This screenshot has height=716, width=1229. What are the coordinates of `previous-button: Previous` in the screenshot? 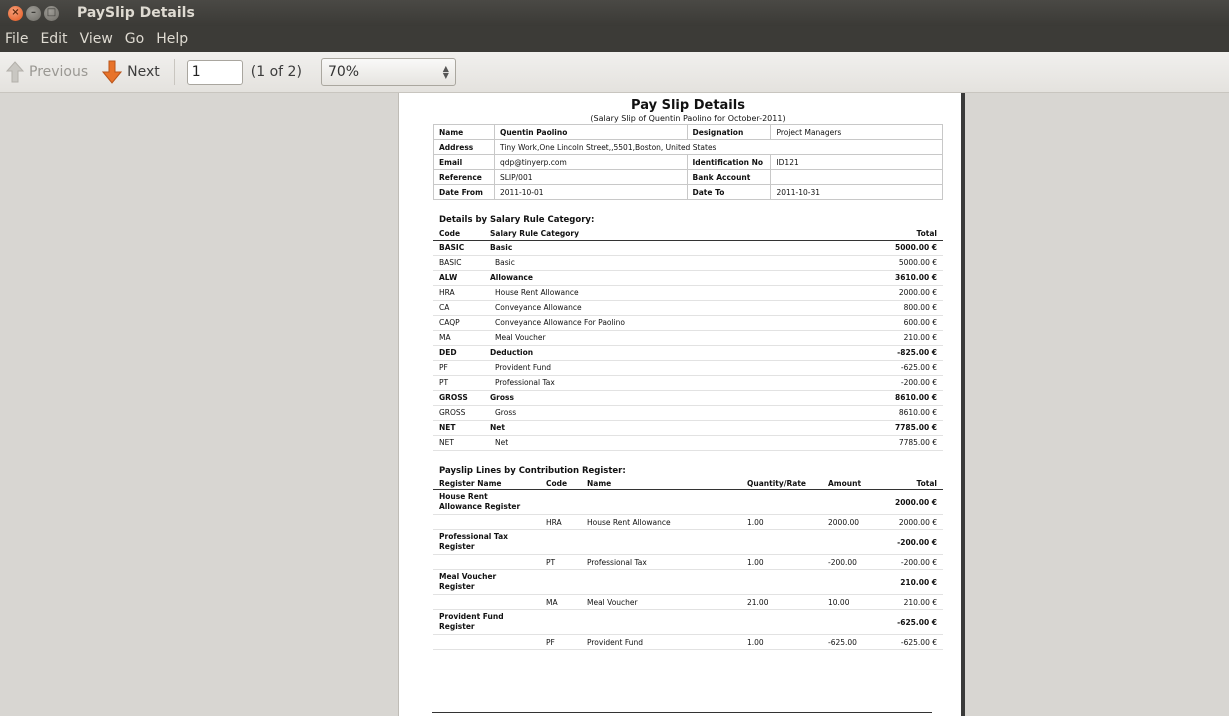 It's located at (47, 72).